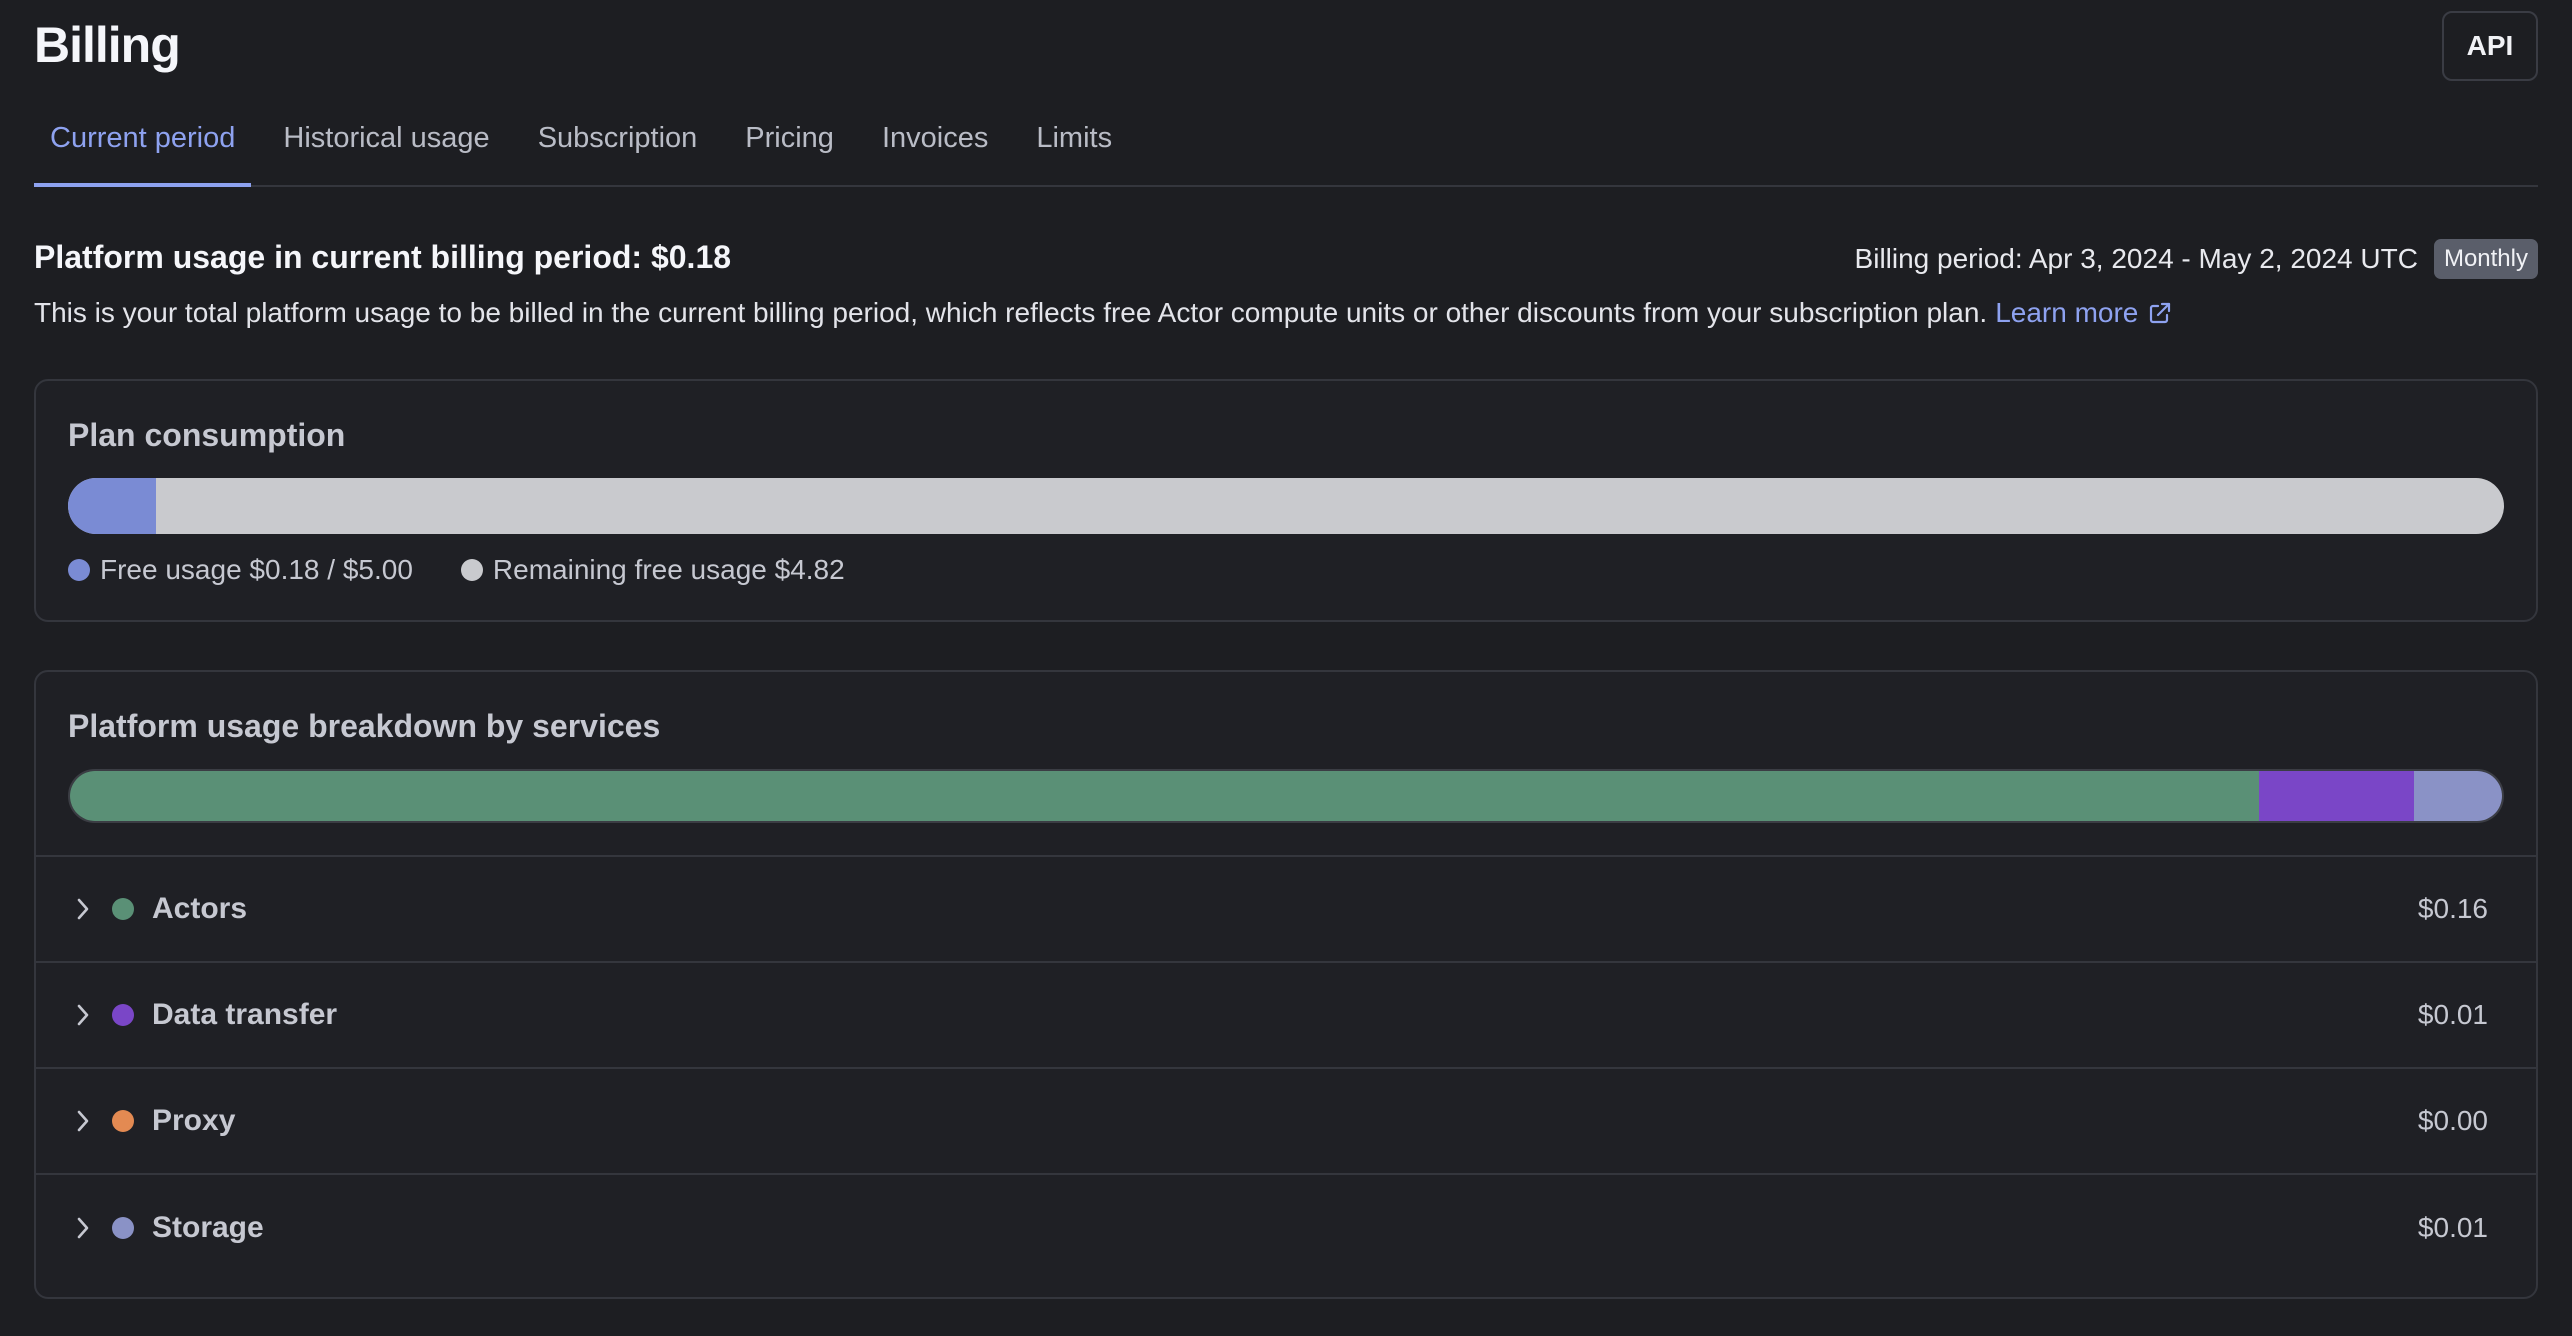 The image size is (2572, 1336). What do you see at coordinates (200, 908) in the screenshot?
I see `service-name: Actors` at bounding box center [200, 908].